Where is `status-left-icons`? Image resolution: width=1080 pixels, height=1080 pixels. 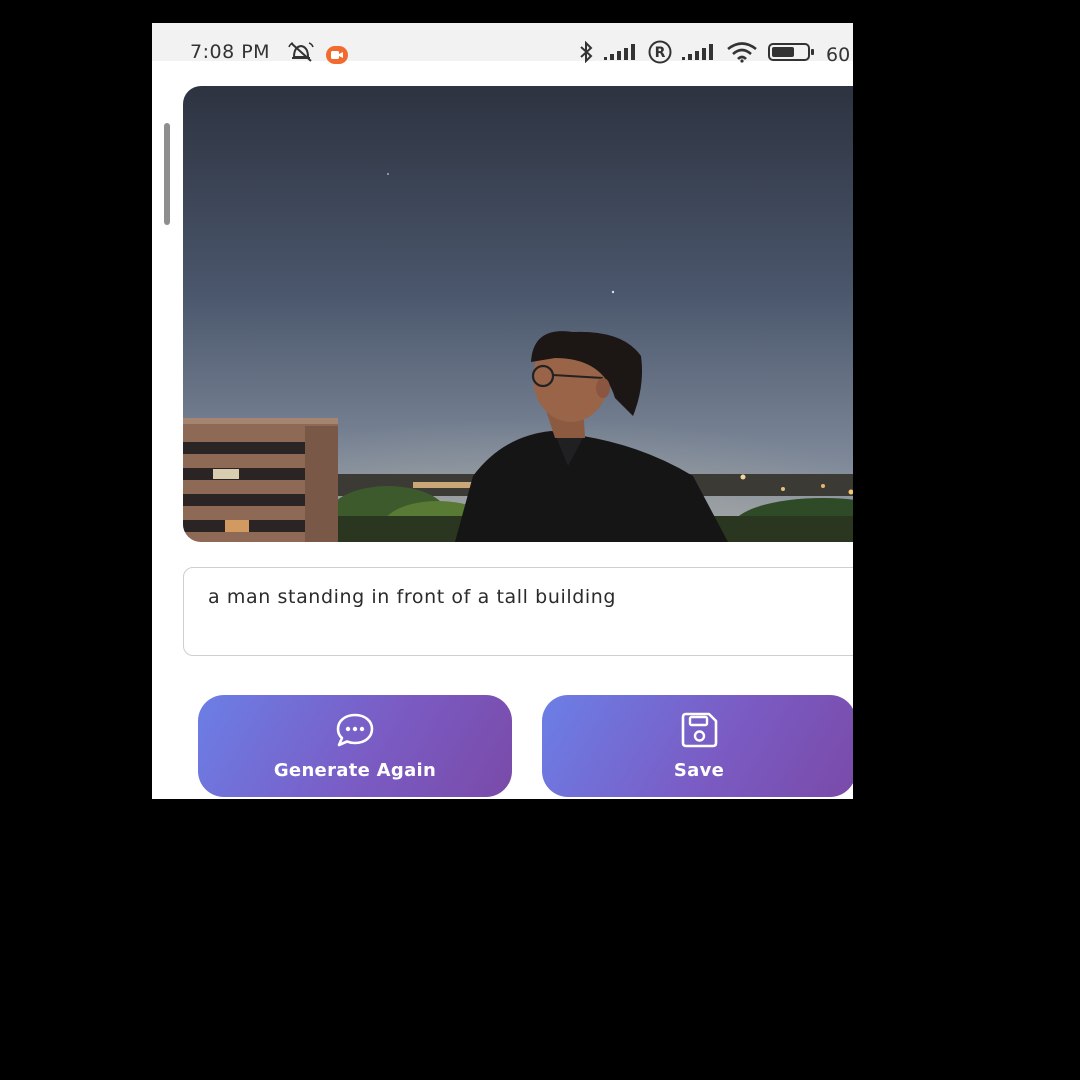 status-left-icons is located at coordinates (317, 54).